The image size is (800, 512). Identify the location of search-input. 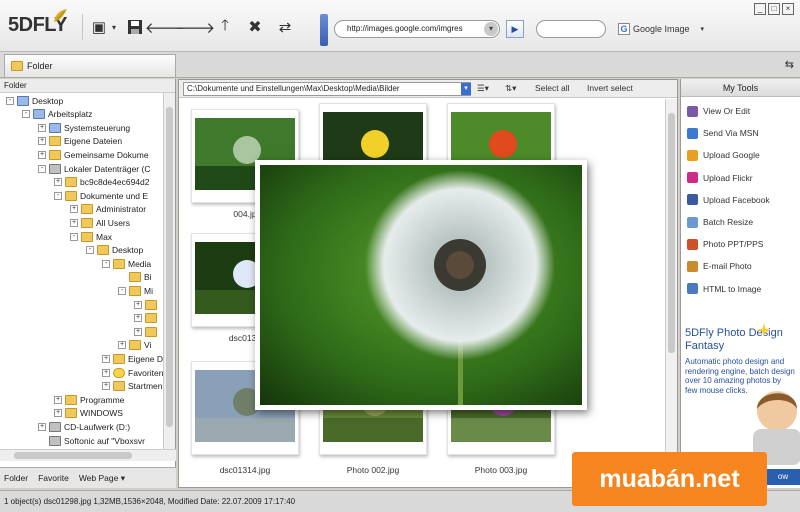
(571, 29).